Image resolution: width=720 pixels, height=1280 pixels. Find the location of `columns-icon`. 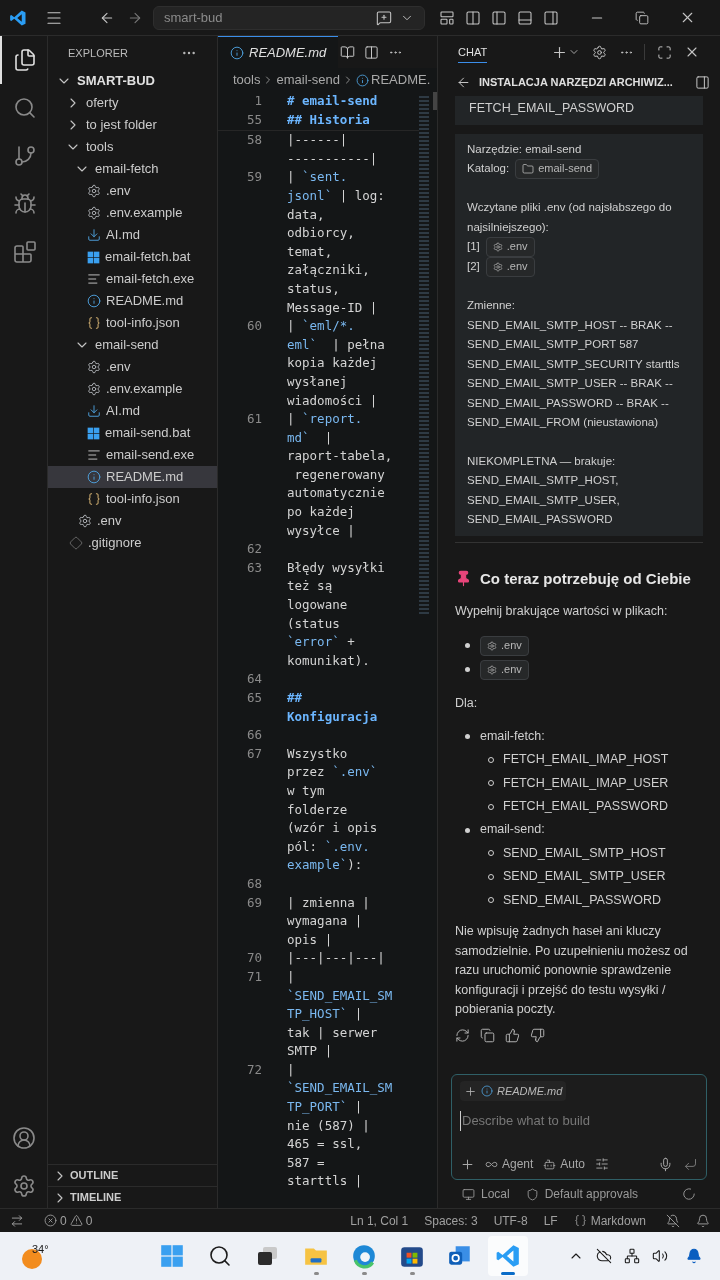

columns-icon is located at coordinates (473, 17).